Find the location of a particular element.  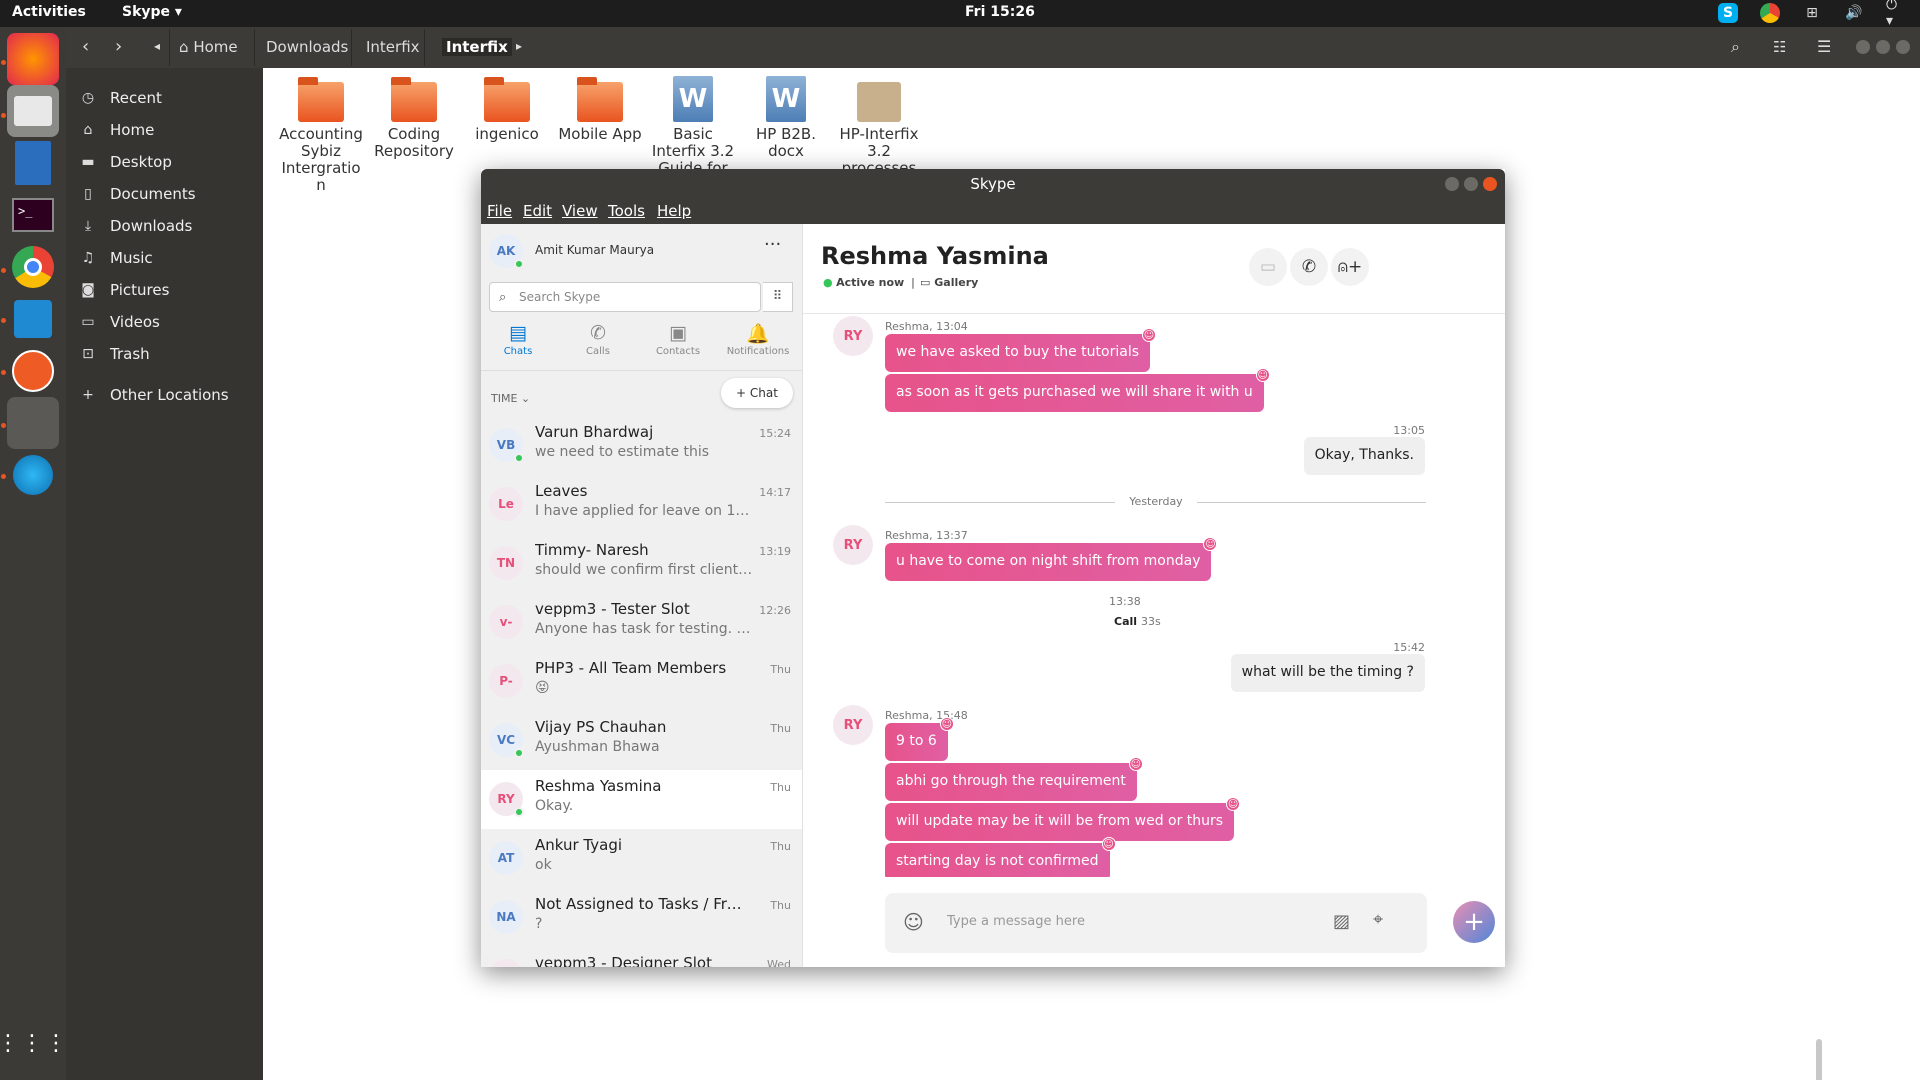

add-content-button: + is located at coordinates (1474, 922).